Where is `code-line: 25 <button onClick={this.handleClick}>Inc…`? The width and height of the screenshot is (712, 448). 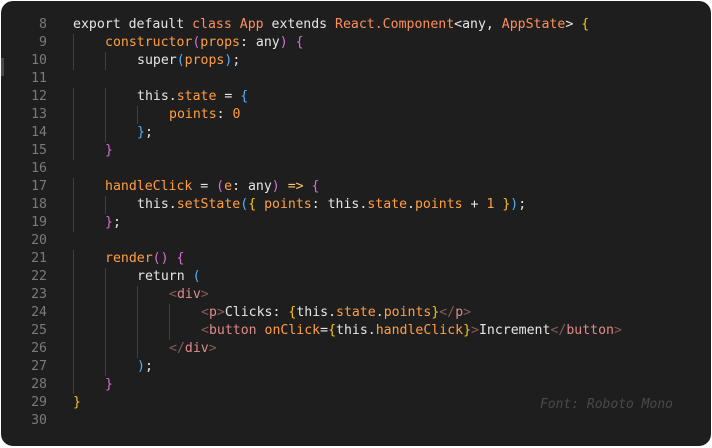 code-line: 25 <button onClick={this.handleClick}>Inc… is located at coordinates (356, 331).